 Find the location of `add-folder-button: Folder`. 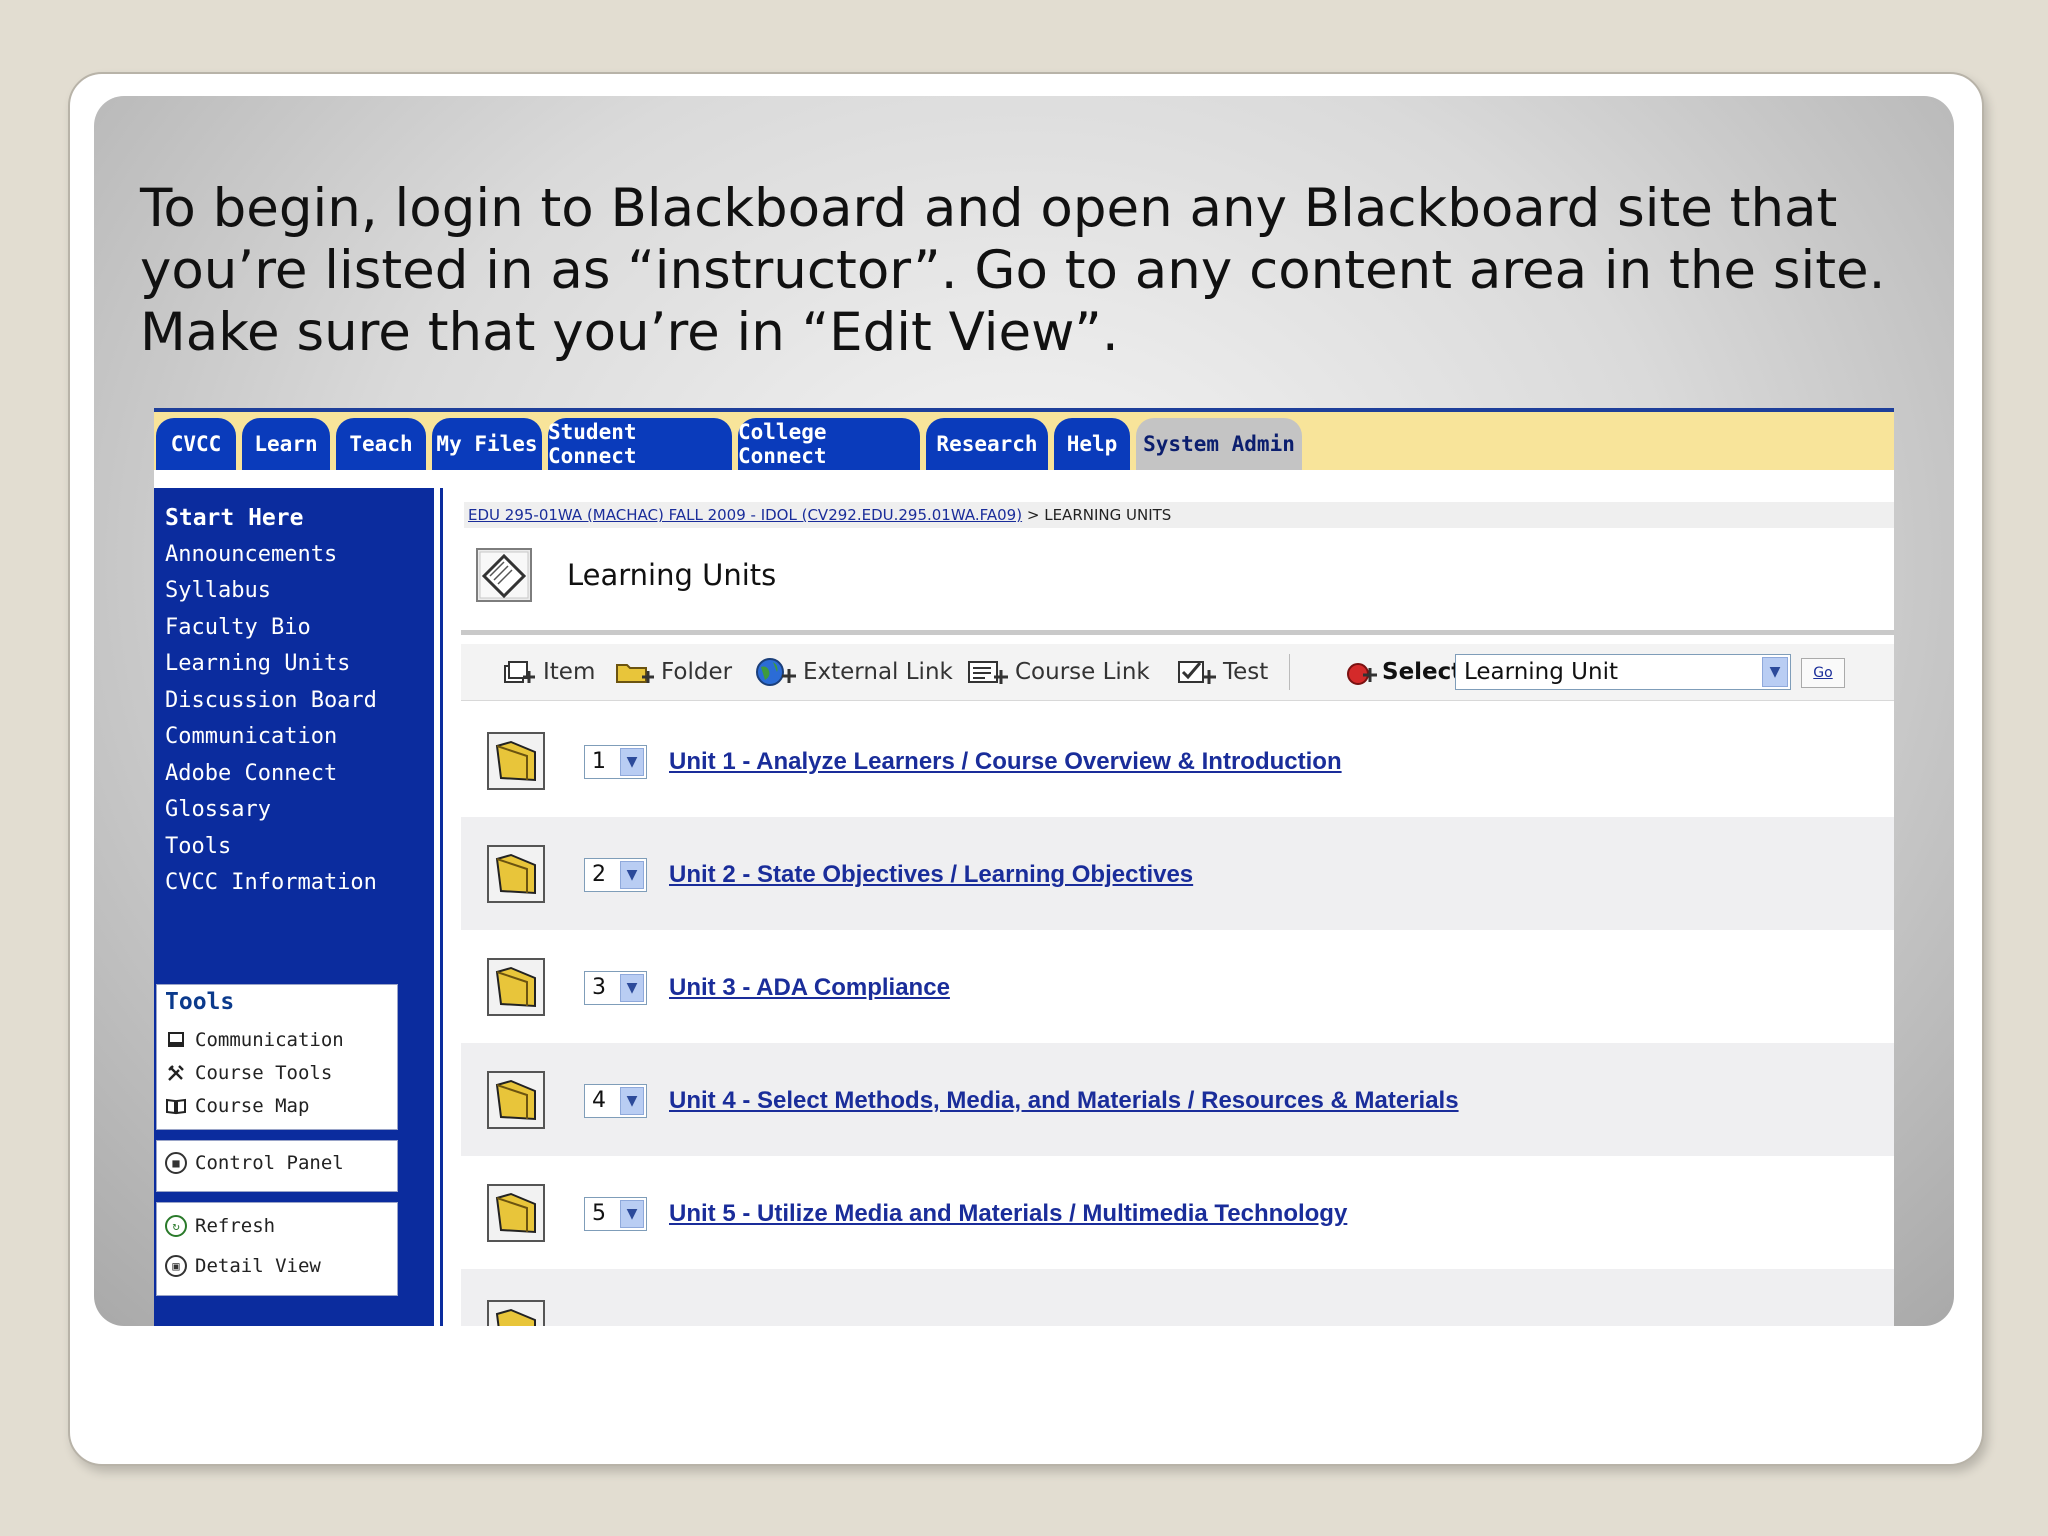

add-folder-button: Folder is located at coordinates (673, 672).